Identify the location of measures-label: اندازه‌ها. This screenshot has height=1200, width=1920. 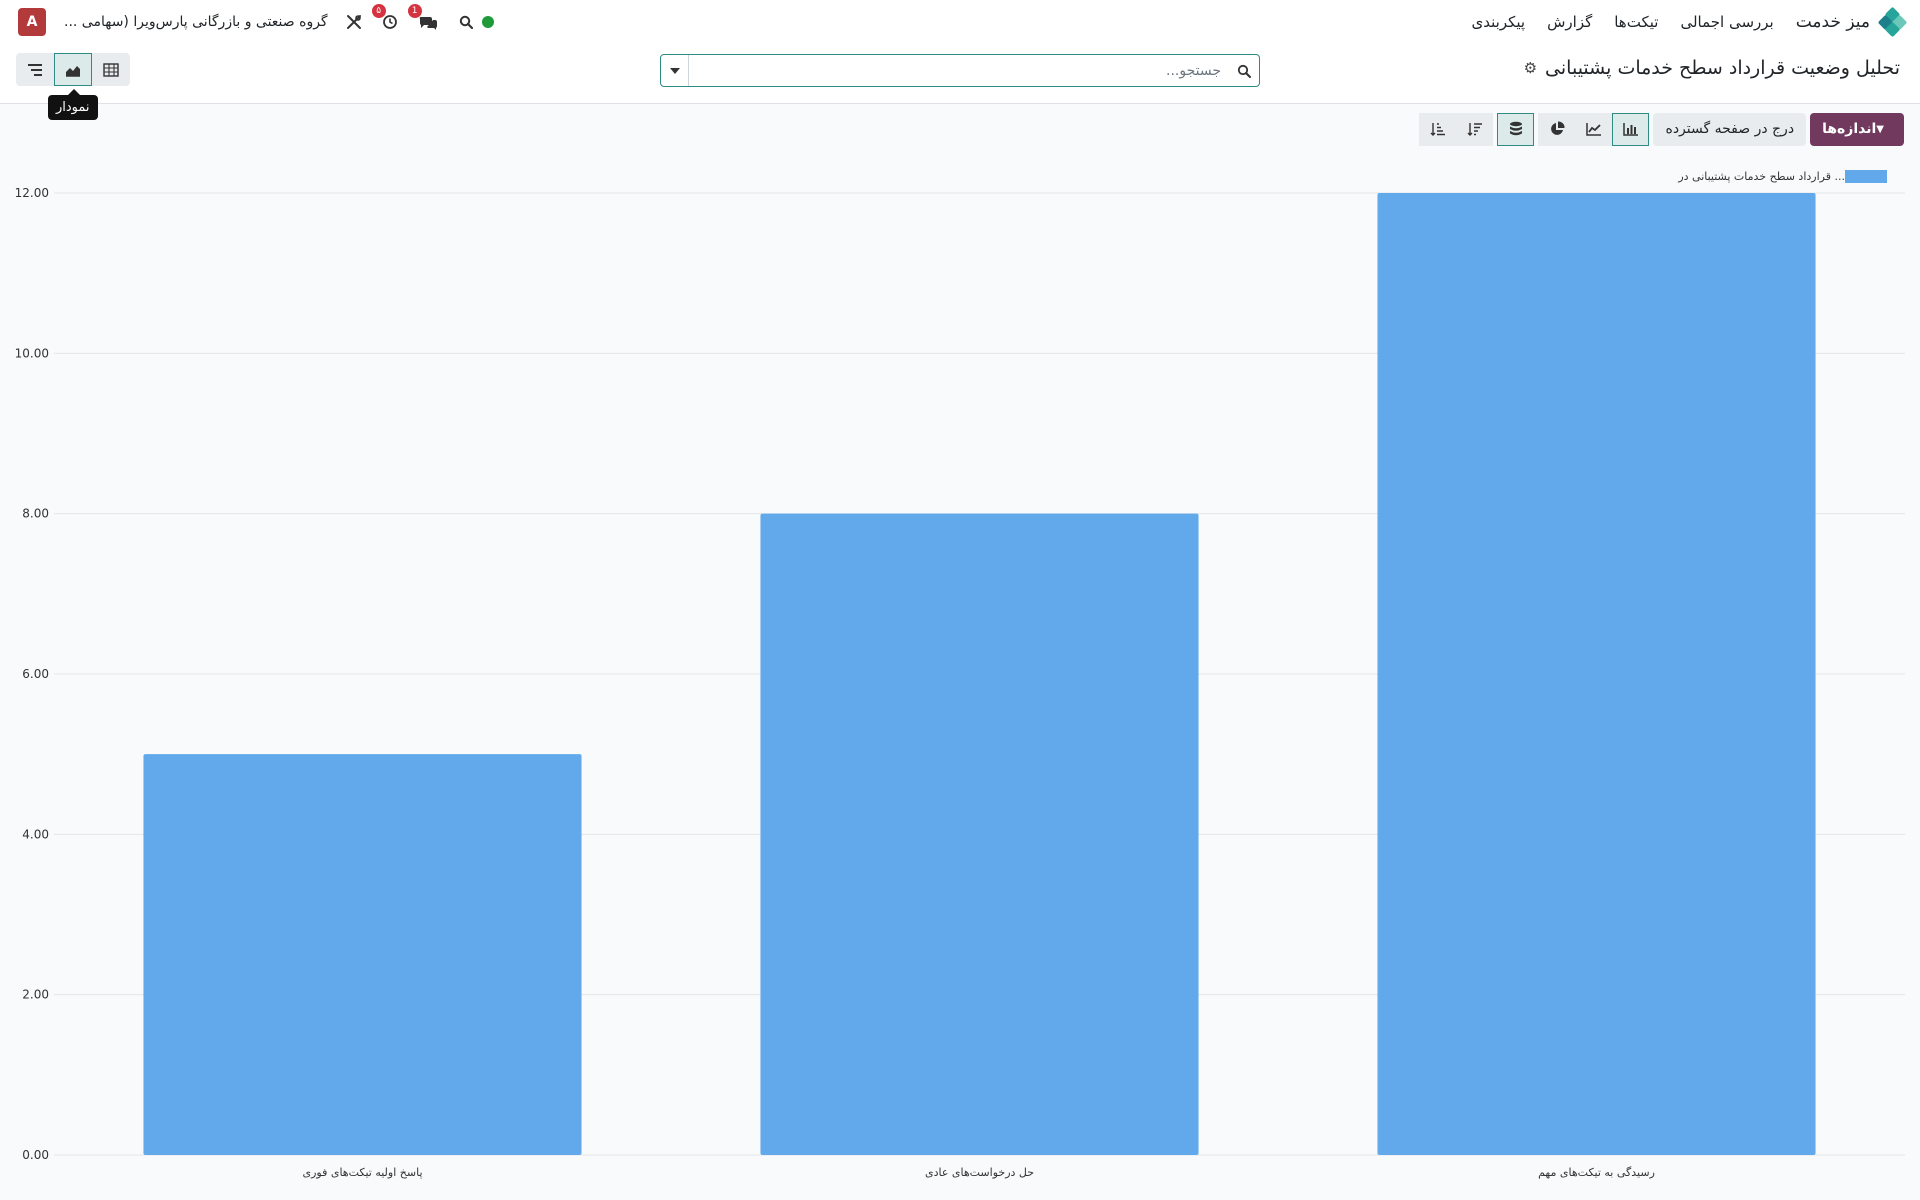
(1849, 129).